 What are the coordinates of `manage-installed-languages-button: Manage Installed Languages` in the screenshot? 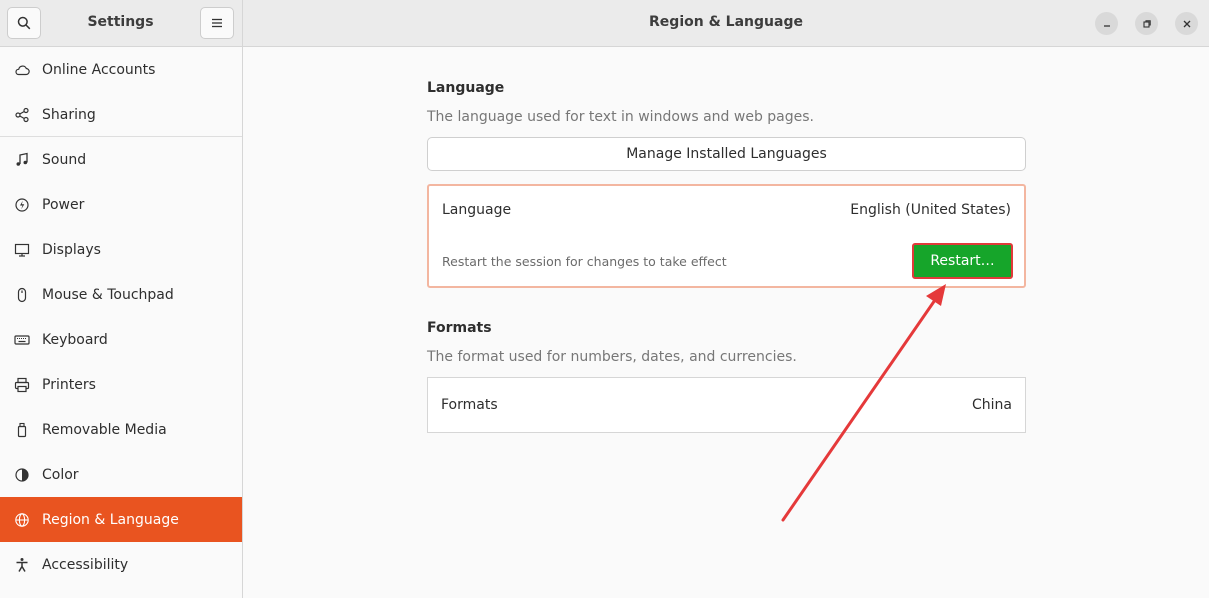 It's located at (726, 154).